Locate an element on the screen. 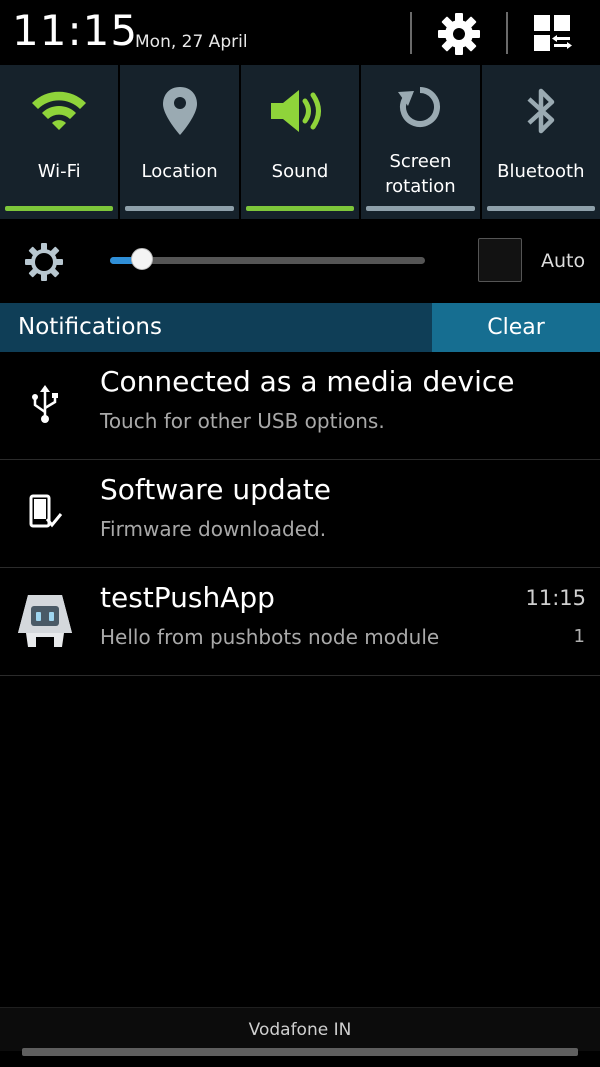 This screenshot has width=600, height=1067. toggle-bluetooth: Bluetooth is located at coordinates (540, 142).